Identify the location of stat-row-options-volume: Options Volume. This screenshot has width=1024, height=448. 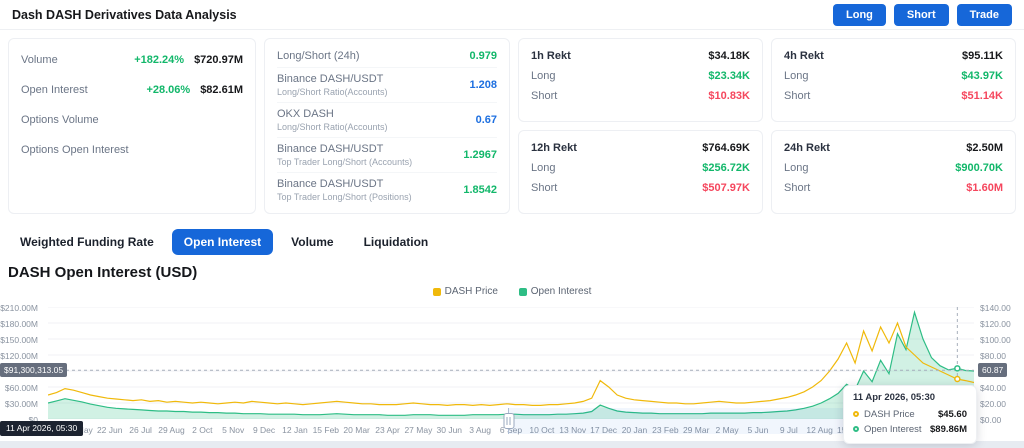
(132, 120).